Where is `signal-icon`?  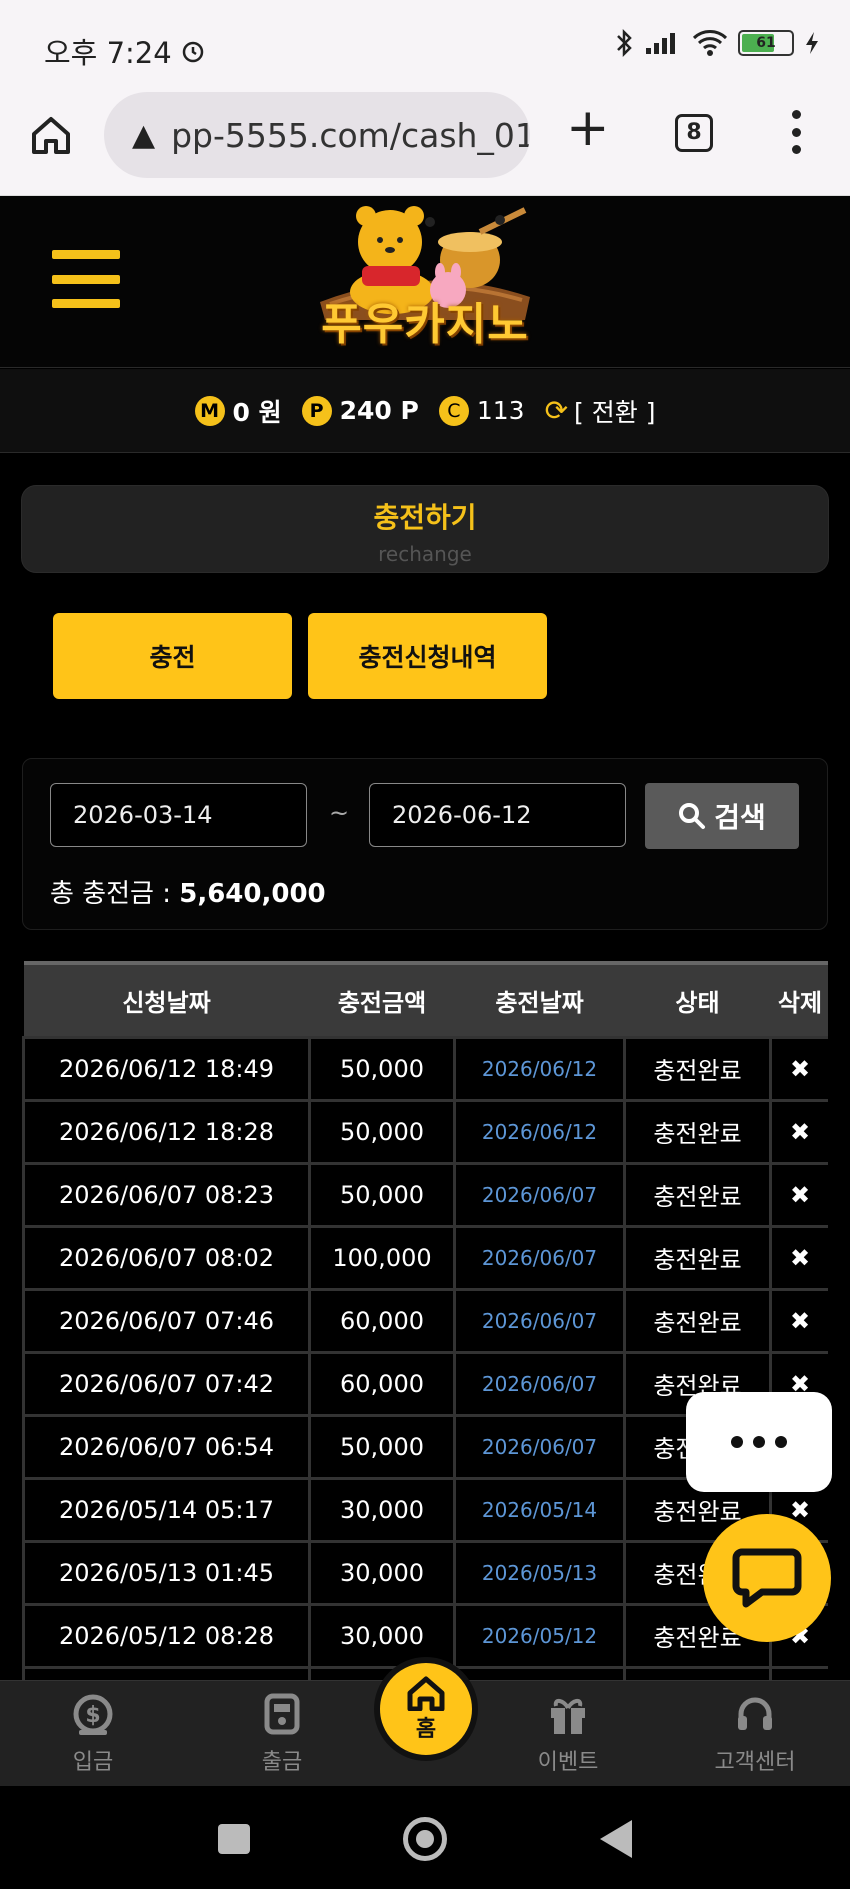
signal-icon is located at coordinates (660, 43).